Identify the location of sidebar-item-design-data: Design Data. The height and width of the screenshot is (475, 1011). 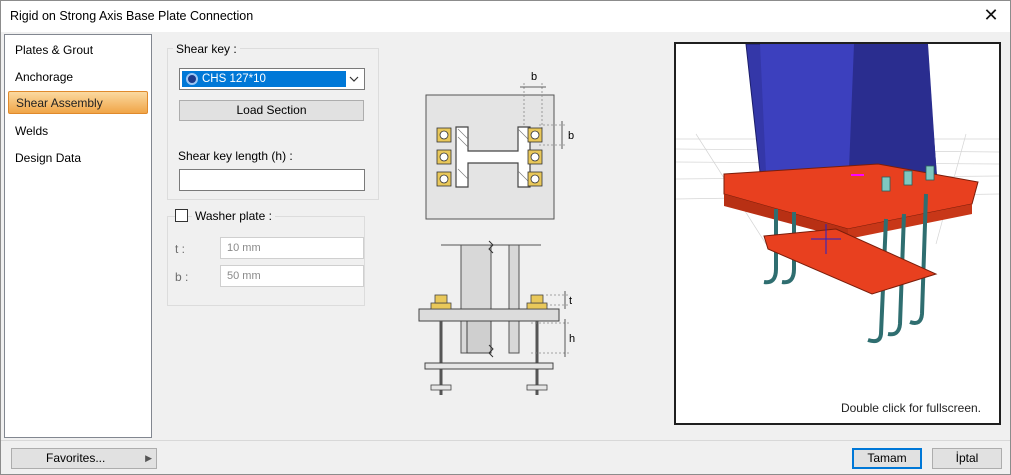
(78, 158).